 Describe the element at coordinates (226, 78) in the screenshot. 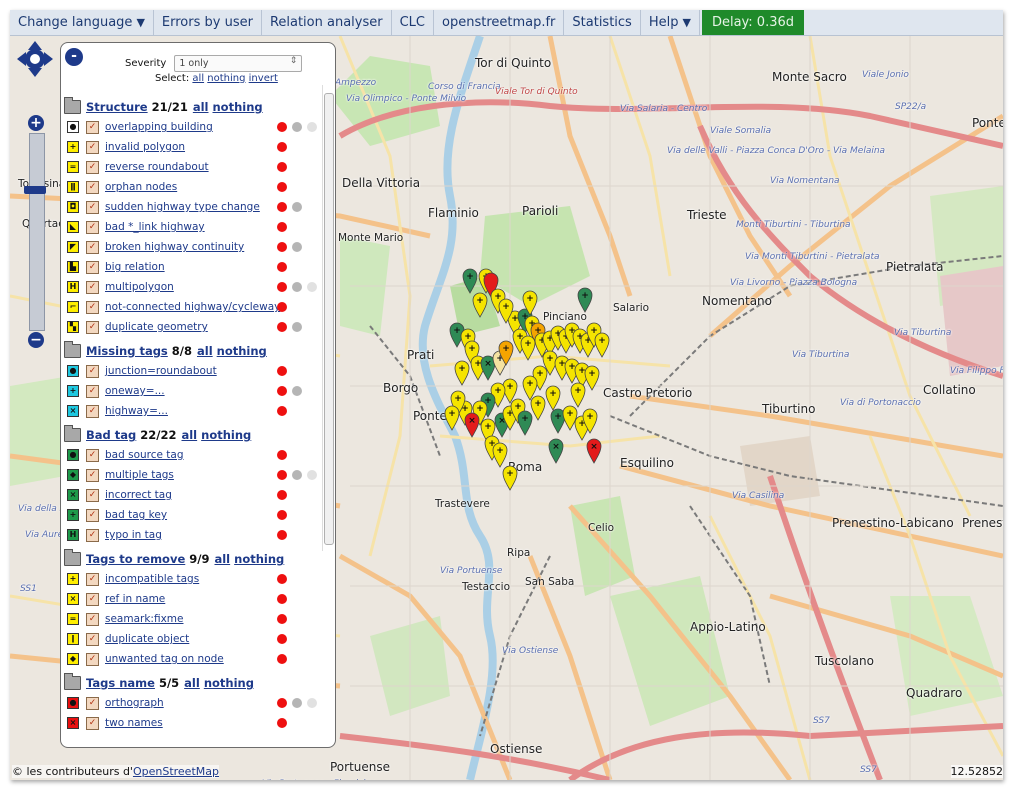

I see `select-nothing-link: nothing` at that location.